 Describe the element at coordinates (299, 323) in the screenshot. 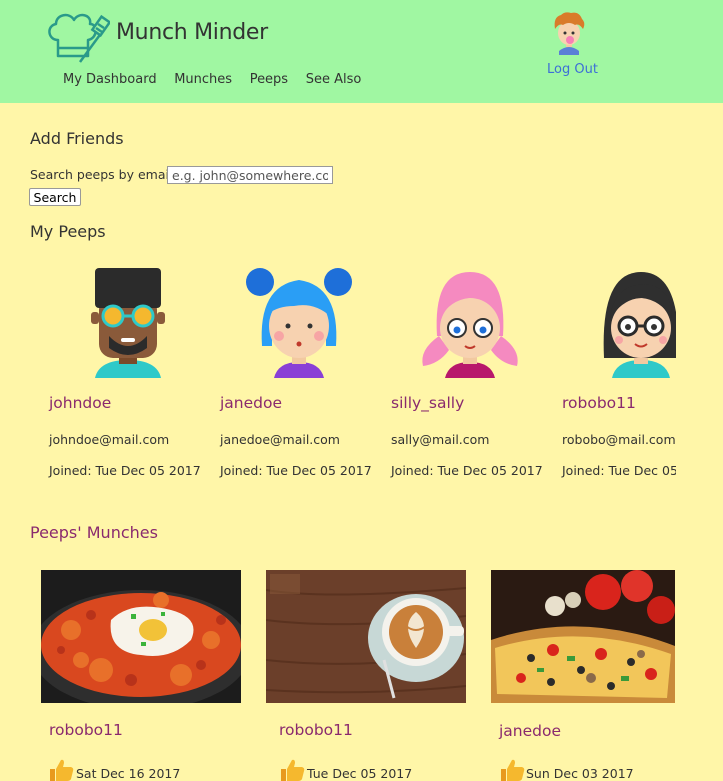

I see `avatar-girl-blue-hair-icon` at that location.